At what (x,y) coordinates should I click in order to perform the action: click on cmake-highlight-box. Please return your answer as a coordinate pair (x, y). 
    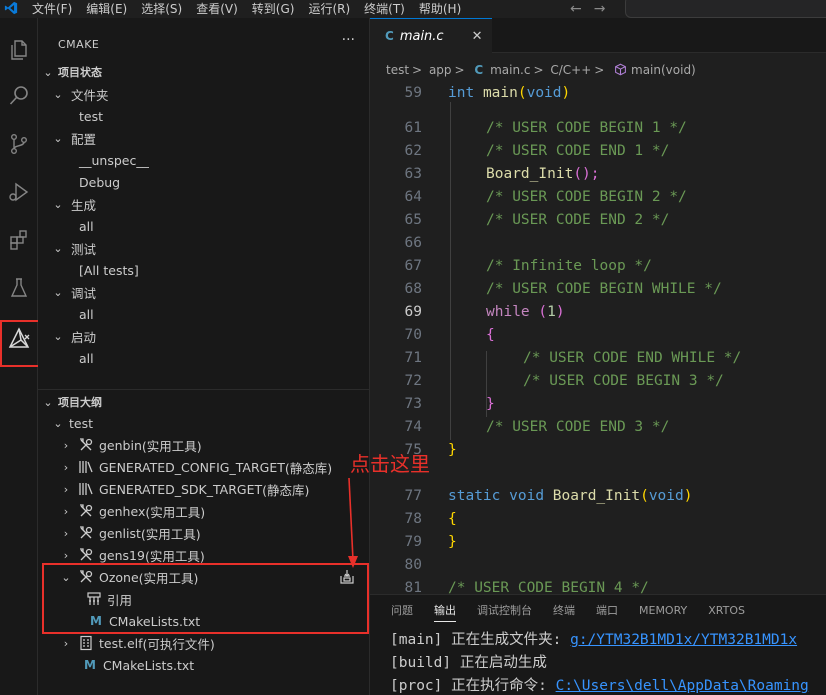
    Looking at the image, I should click on (20, 343).